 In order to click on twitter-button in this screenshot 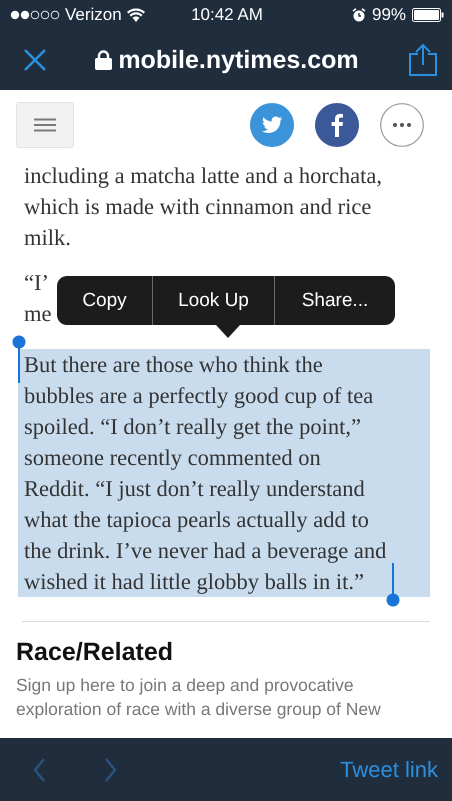, I will do `click(272, 125)`.